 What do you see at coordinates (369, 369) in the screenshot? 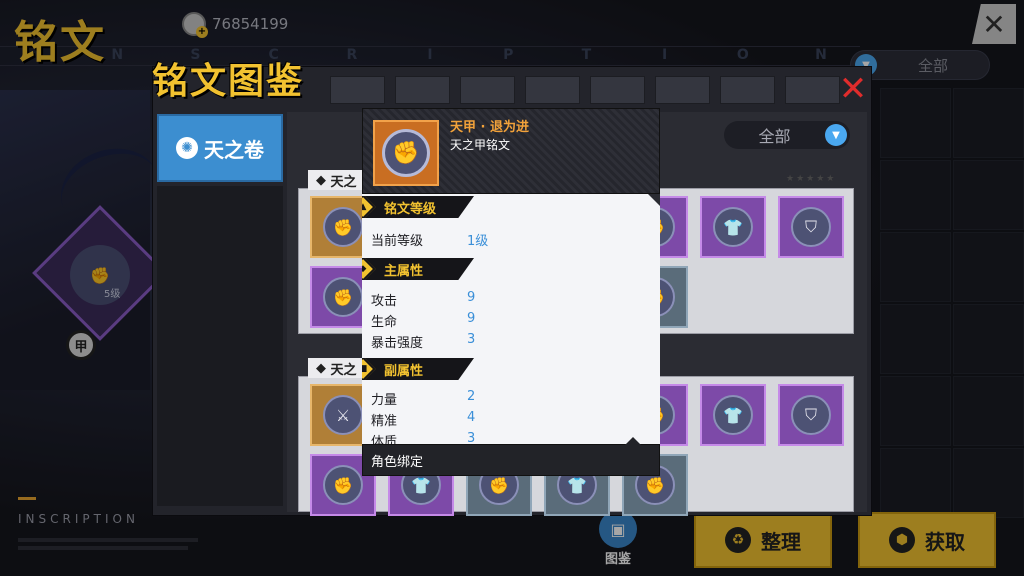
I see `square-icon: ■` at bounding box center [369, 369].